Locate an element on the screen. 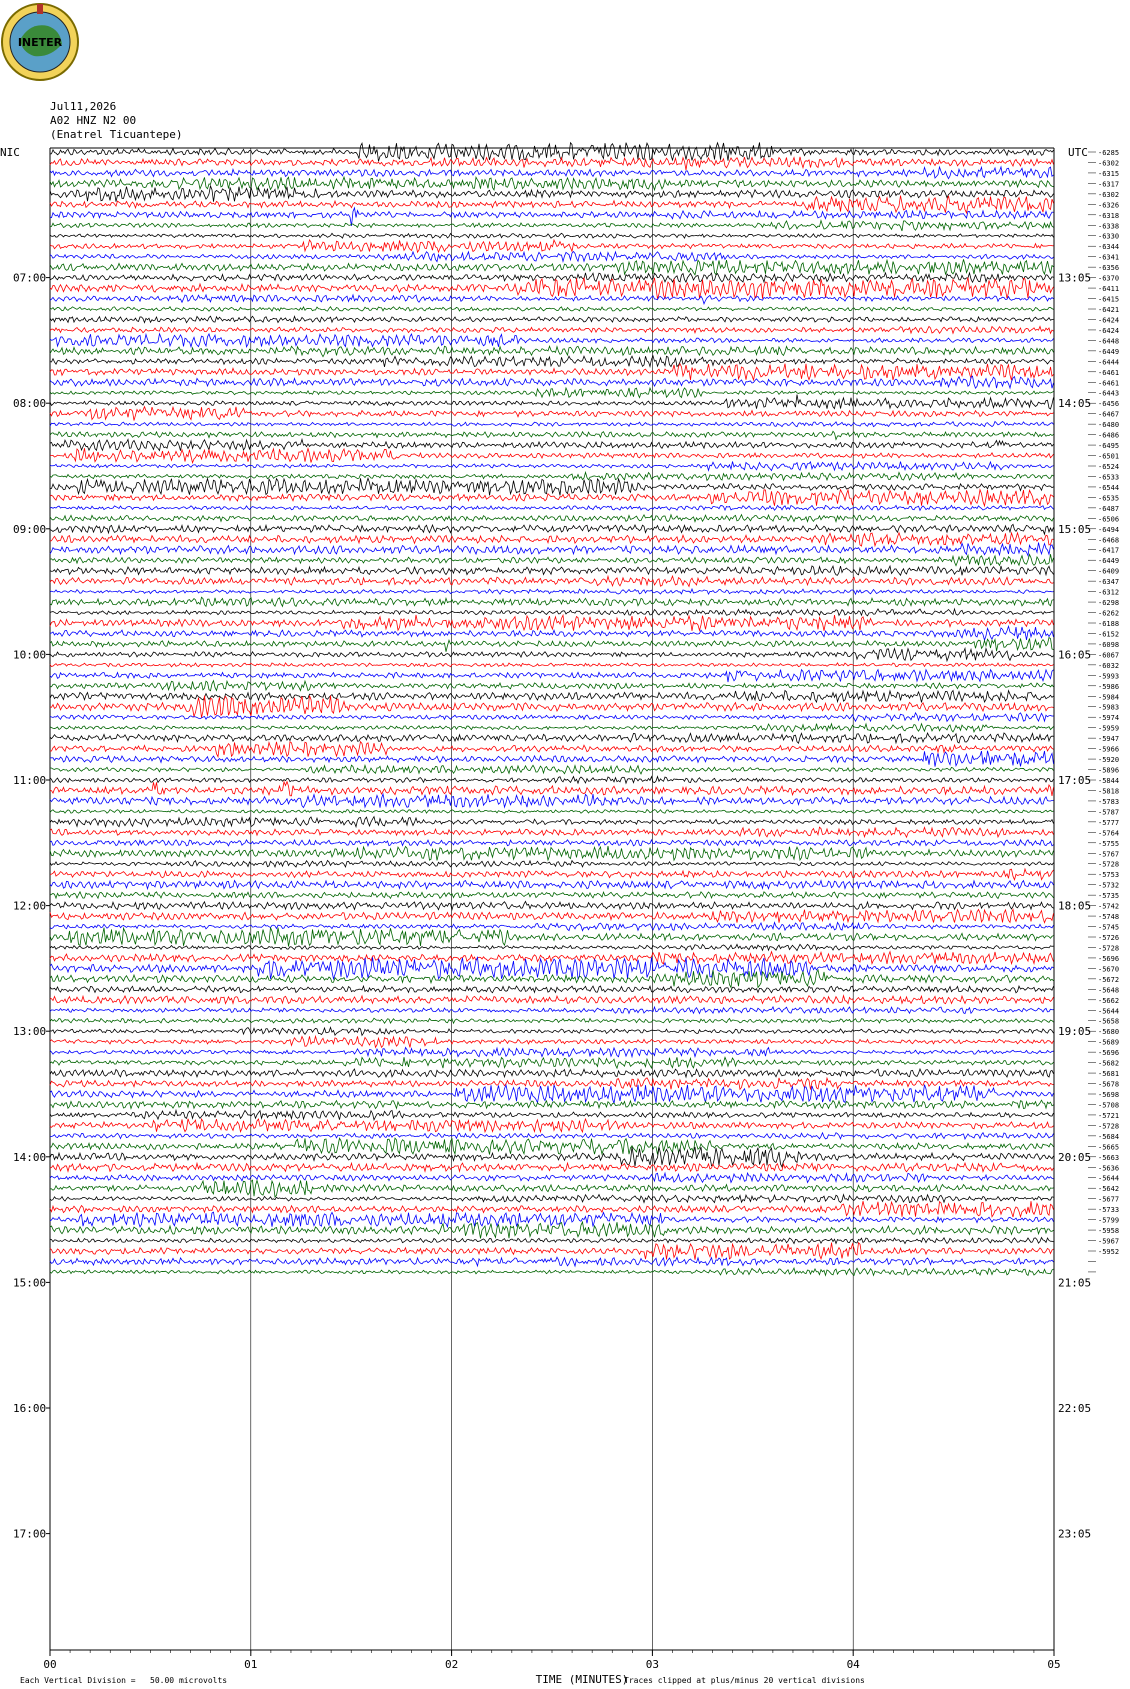  trace-offset-label: -6417 is located at coordinates (1108, 551).